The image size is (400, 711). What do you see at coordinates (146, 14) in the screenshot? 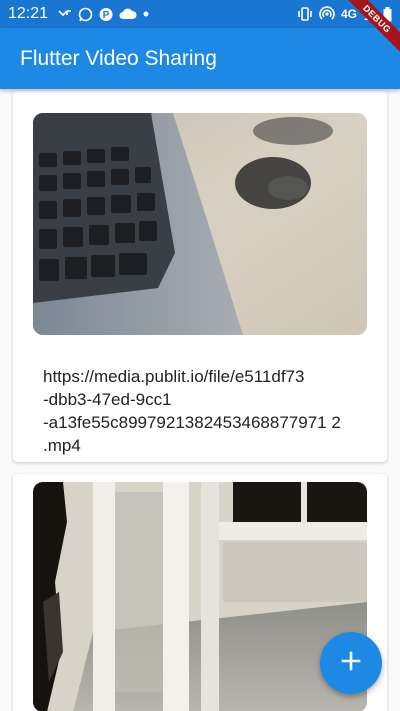
I see `dot-icon` at bounding box center [146, 14].